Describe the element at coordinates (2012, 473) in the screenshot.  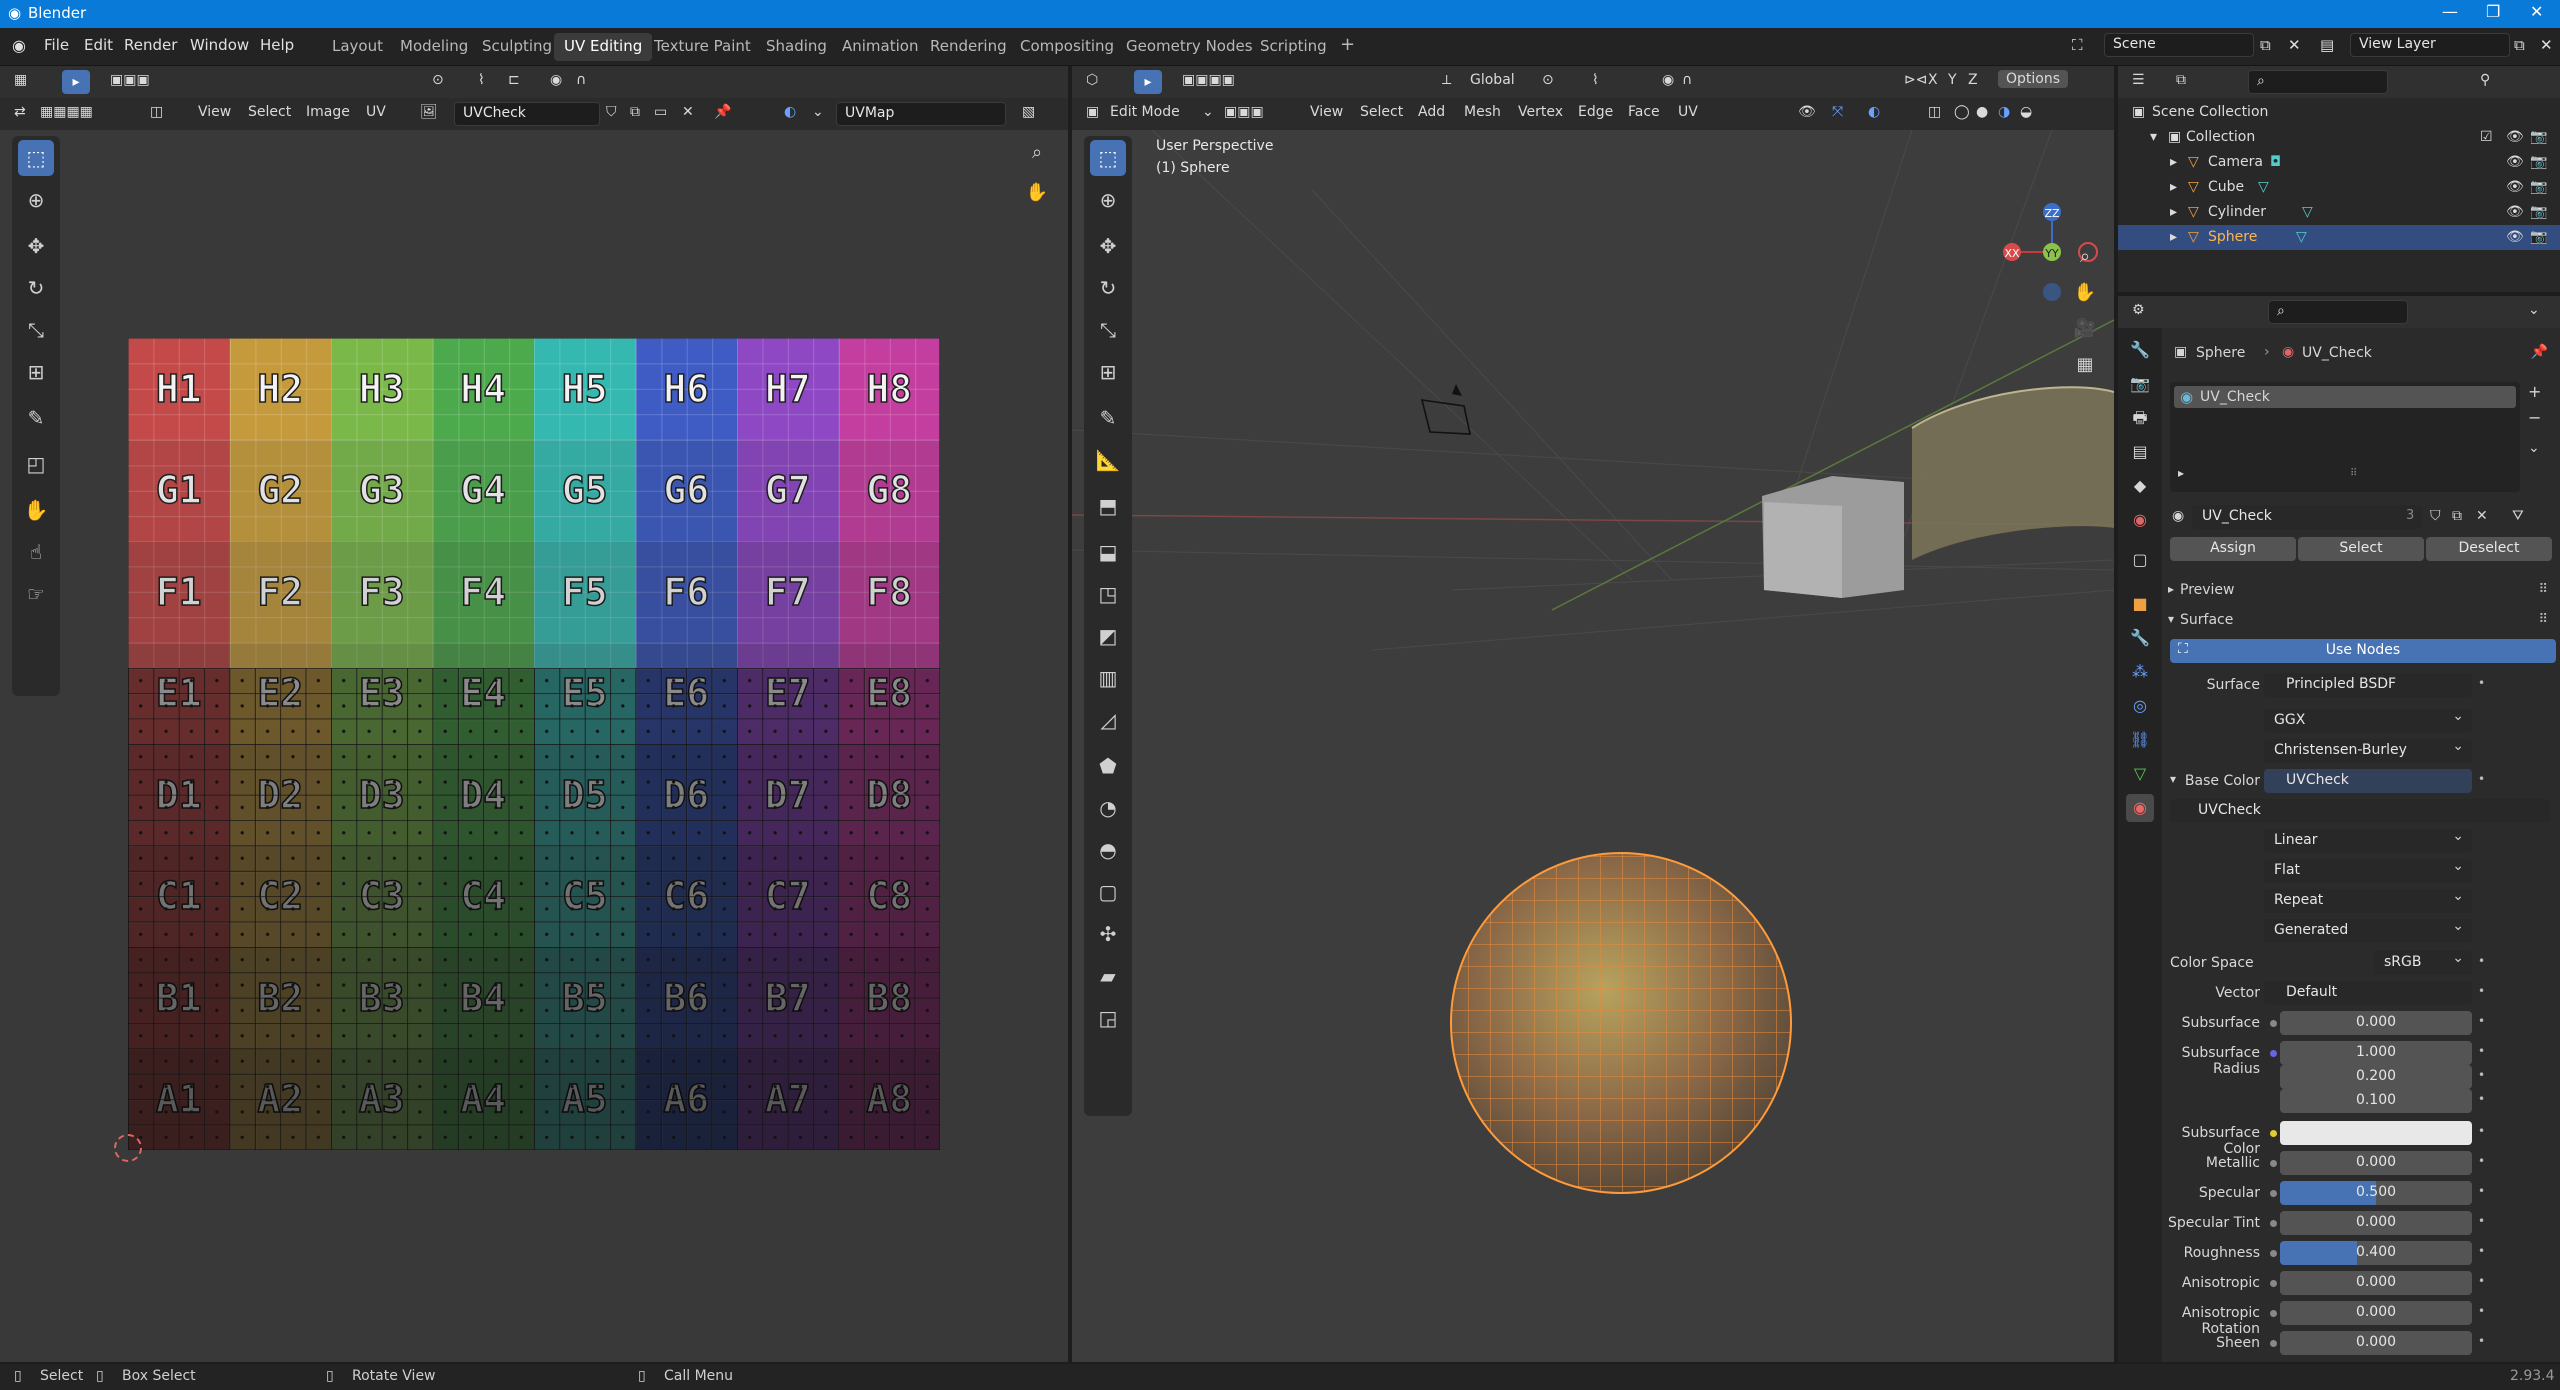
I see `cylinder-object` at that location.